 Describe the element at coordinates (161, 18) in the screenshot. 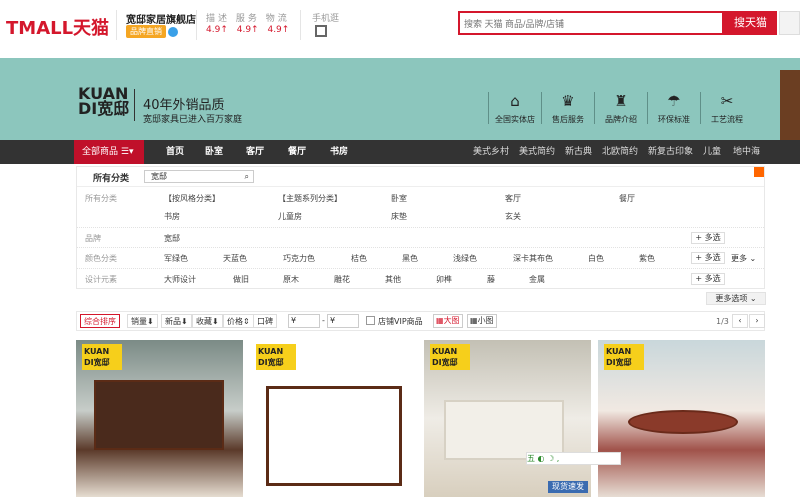

I see `shop-name: 宽邸家居旗舰店` at that location.